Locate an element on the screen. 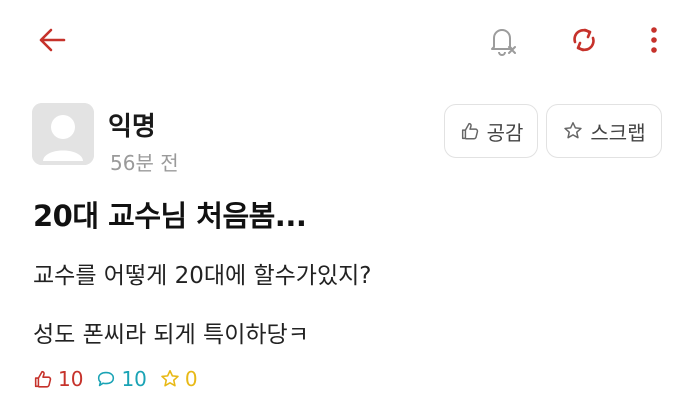 This screenshot has height=420, width=700. avatar is located at coordinates (63, 134).